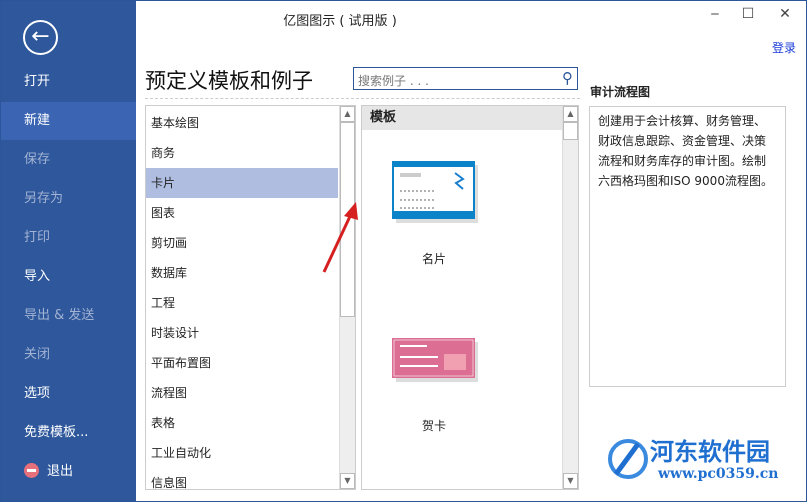 The height and width of the screenshot is (502, 807). I want to click on sidebar-item-label: 打印, so click(37, 237).